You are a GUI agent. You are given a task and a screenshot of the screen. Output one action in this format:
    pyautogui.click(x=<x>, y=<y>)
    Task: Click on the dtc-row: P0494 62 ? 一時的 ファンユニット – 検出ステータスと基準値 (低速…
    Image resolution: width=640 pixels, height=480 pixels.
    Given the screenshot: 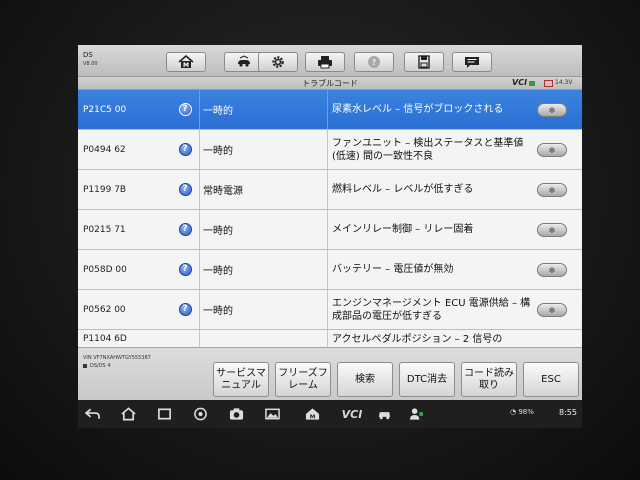 What is the action you would take?
    pyautogui.click(x=330, y=150)
    